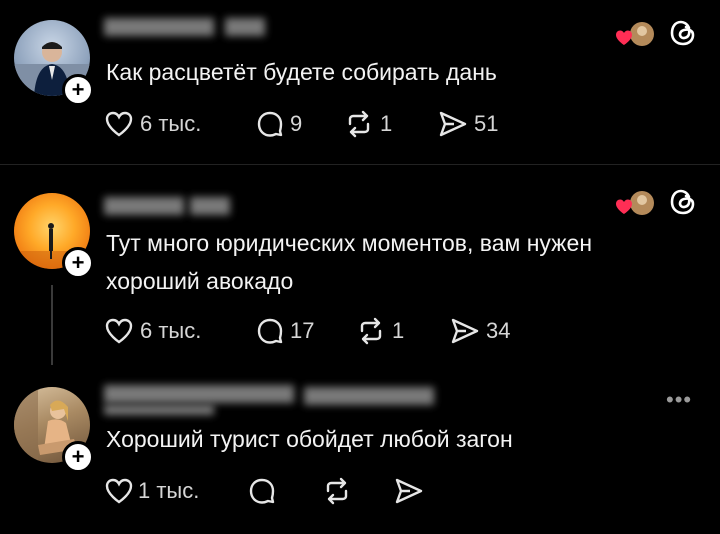 This screenshot has width=720, height=534. I want to click on action-bar: 6 тыс. 17 1 34, so click(314, 332).